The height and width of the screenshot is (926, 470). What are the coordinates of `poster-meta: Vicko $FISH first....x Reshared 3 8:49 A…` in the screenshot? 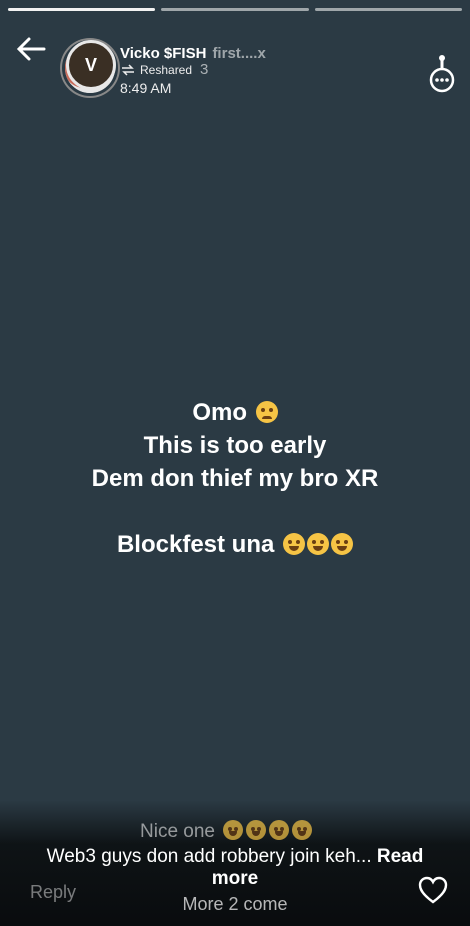 It's located at (193, 71).